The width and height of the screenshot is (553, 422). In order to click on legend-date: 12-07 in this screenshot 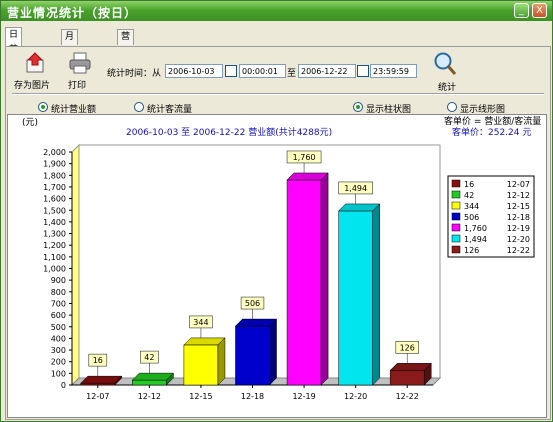, I will do `click(518, 184)`.